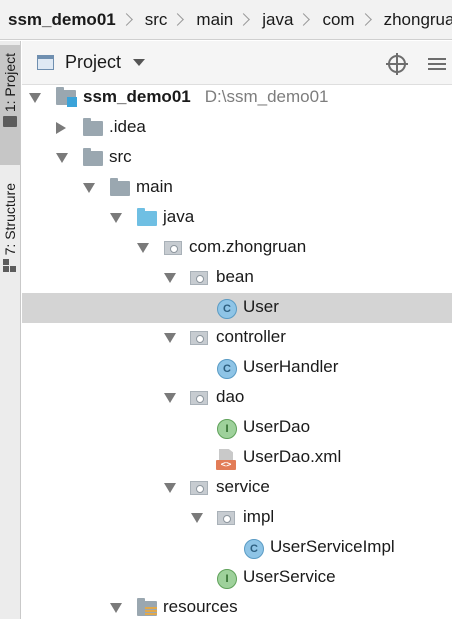 This screenshot has width=452, height=623. I want to click on tree-item-src: src, so click(237, 158).